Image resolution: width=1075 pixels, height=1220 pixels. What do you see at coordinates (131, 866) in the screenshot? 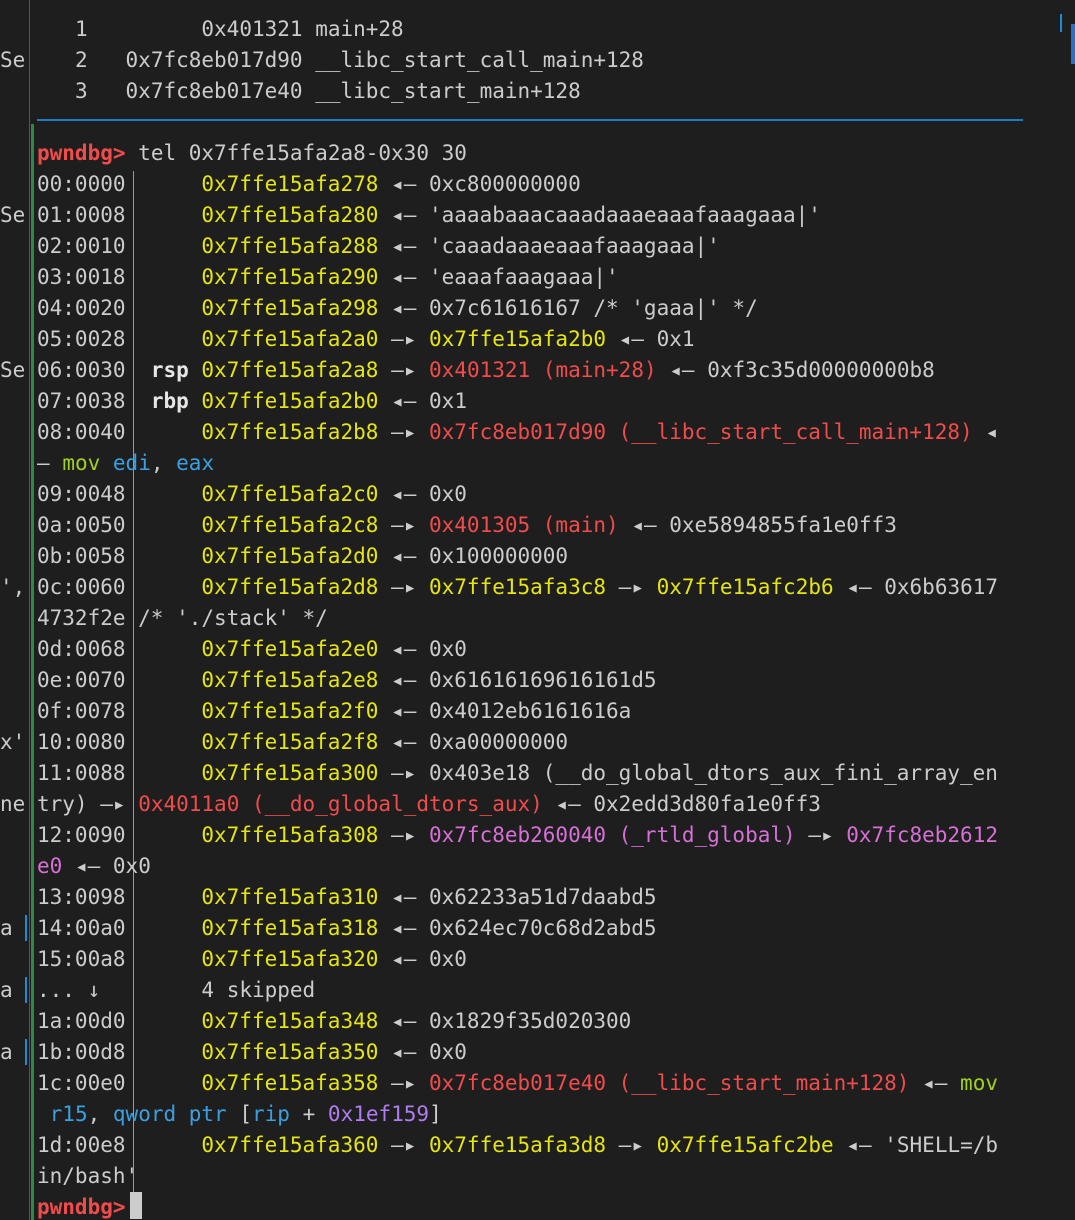
I see `text-segment: 0x0` at bounding box center [131, 866].